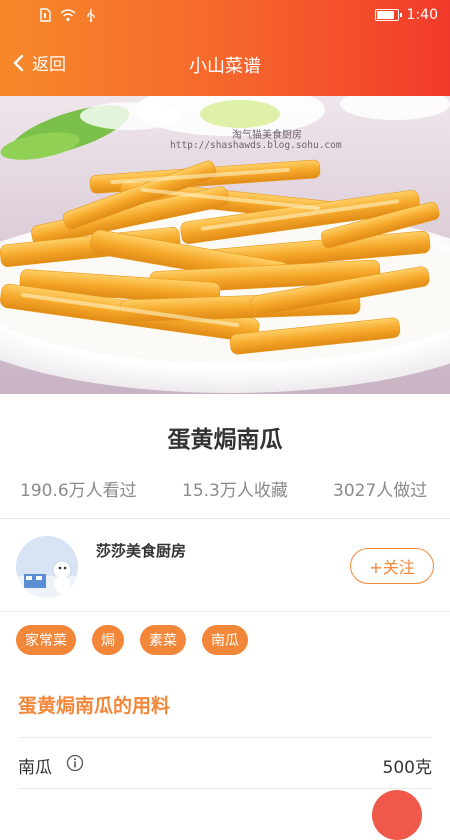  I want to click on wifi-icon, so click(68, 15).